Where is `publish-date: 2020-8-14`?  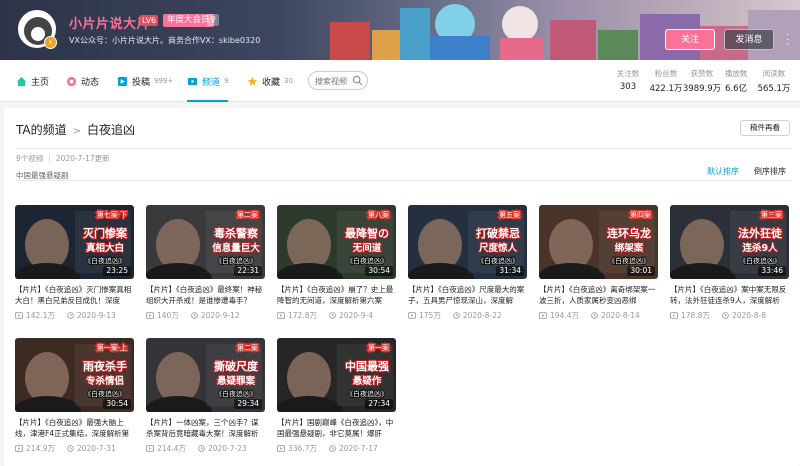 publish-date: 2020-8-14 is located at coordinates (620, 315).